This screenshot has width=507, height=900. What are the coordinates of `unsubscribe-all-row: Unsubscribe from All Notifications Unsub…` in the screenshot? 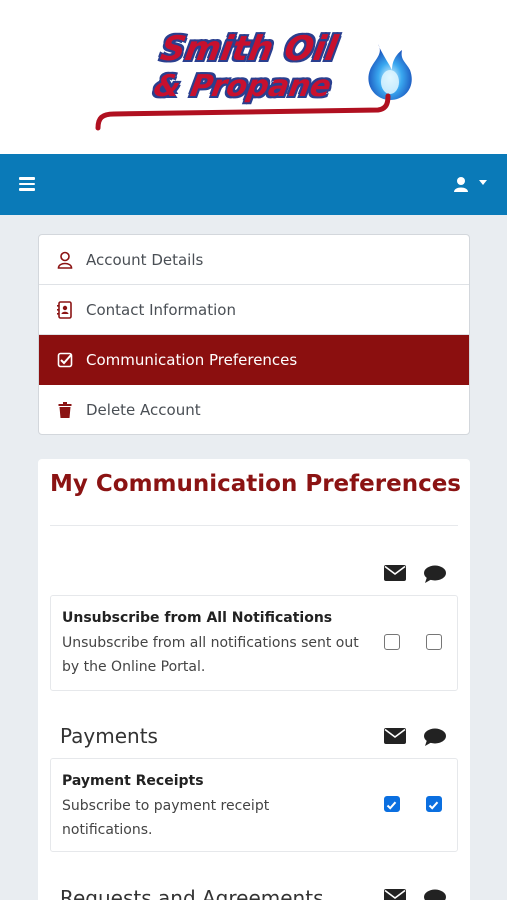 It's located at (254, 643).